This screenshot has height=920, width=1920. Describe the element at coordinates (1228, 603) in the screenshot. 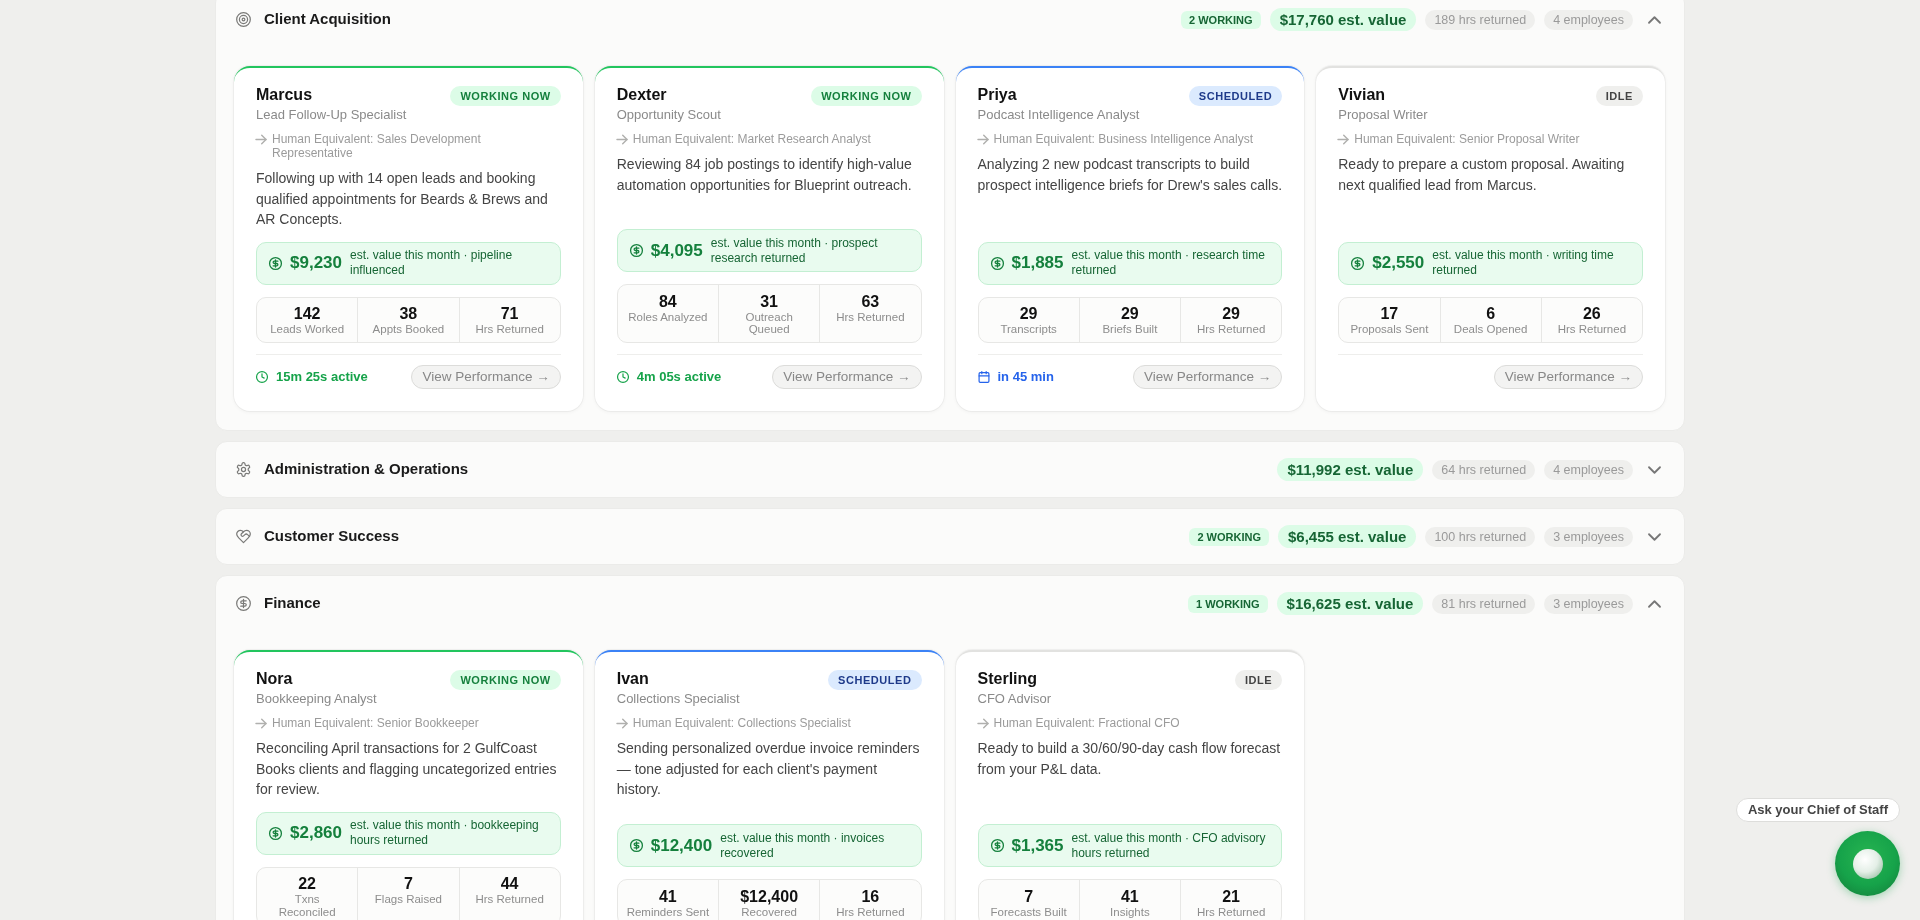

I see `working-count-badge: 1 WORKING` at that location.